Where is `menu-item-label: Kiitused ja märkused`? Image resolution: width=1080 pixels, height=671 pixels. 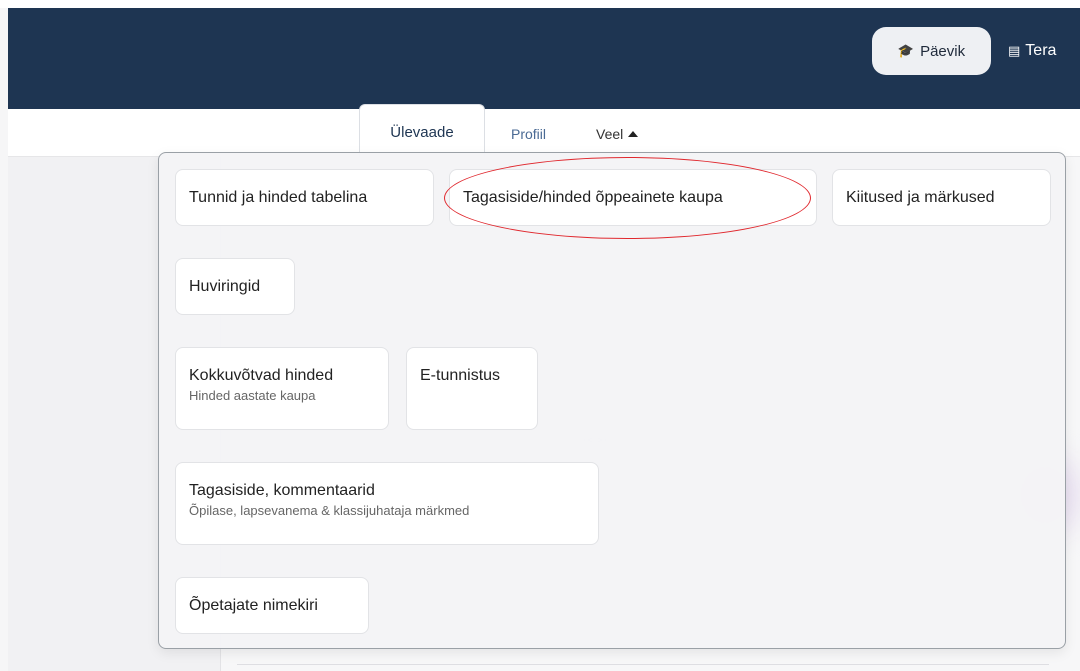
menu-item-label: Kiitused ja märkused is located at coordinates (920, 197).